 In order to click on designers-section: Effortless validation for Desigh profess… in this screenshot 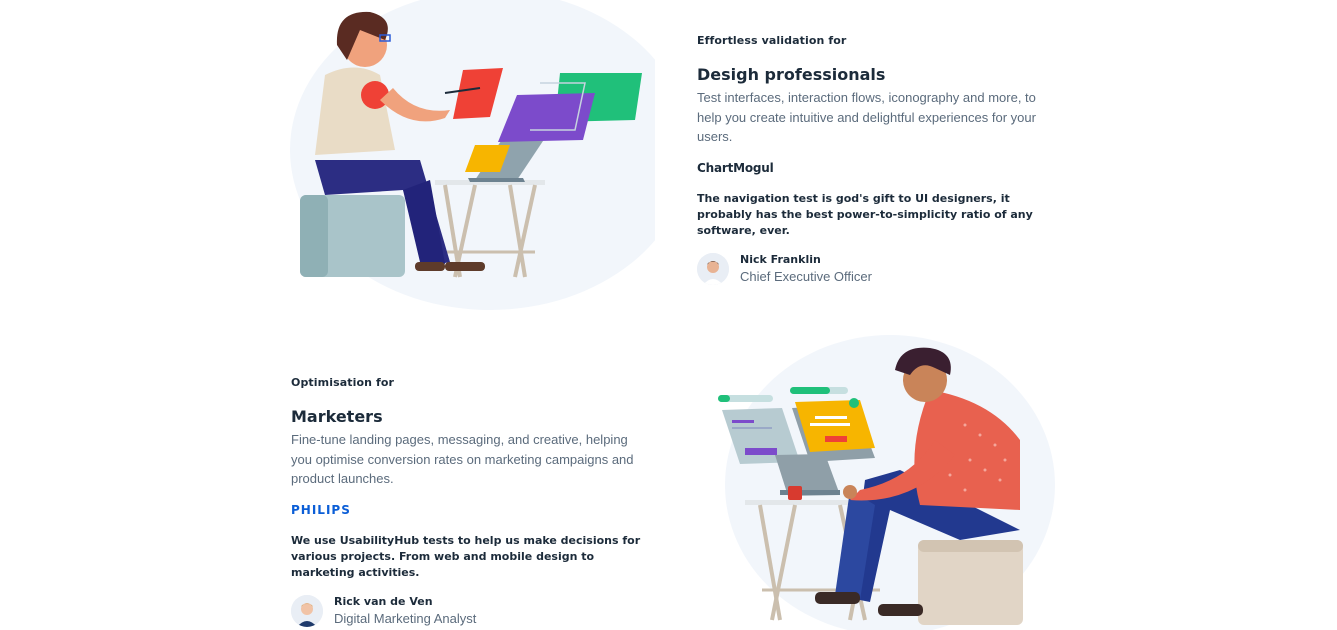, I will do `click(877, 159)`.